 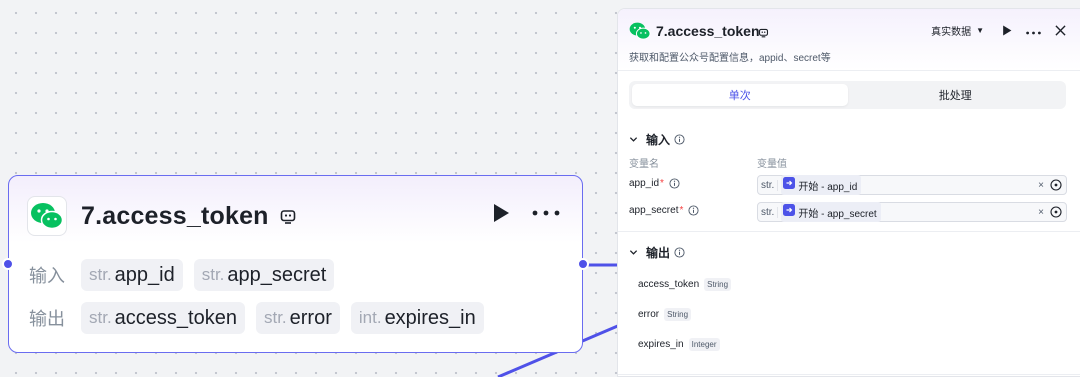 I want to click on output-item: expires_in Integer, so click(x=679, y=344).